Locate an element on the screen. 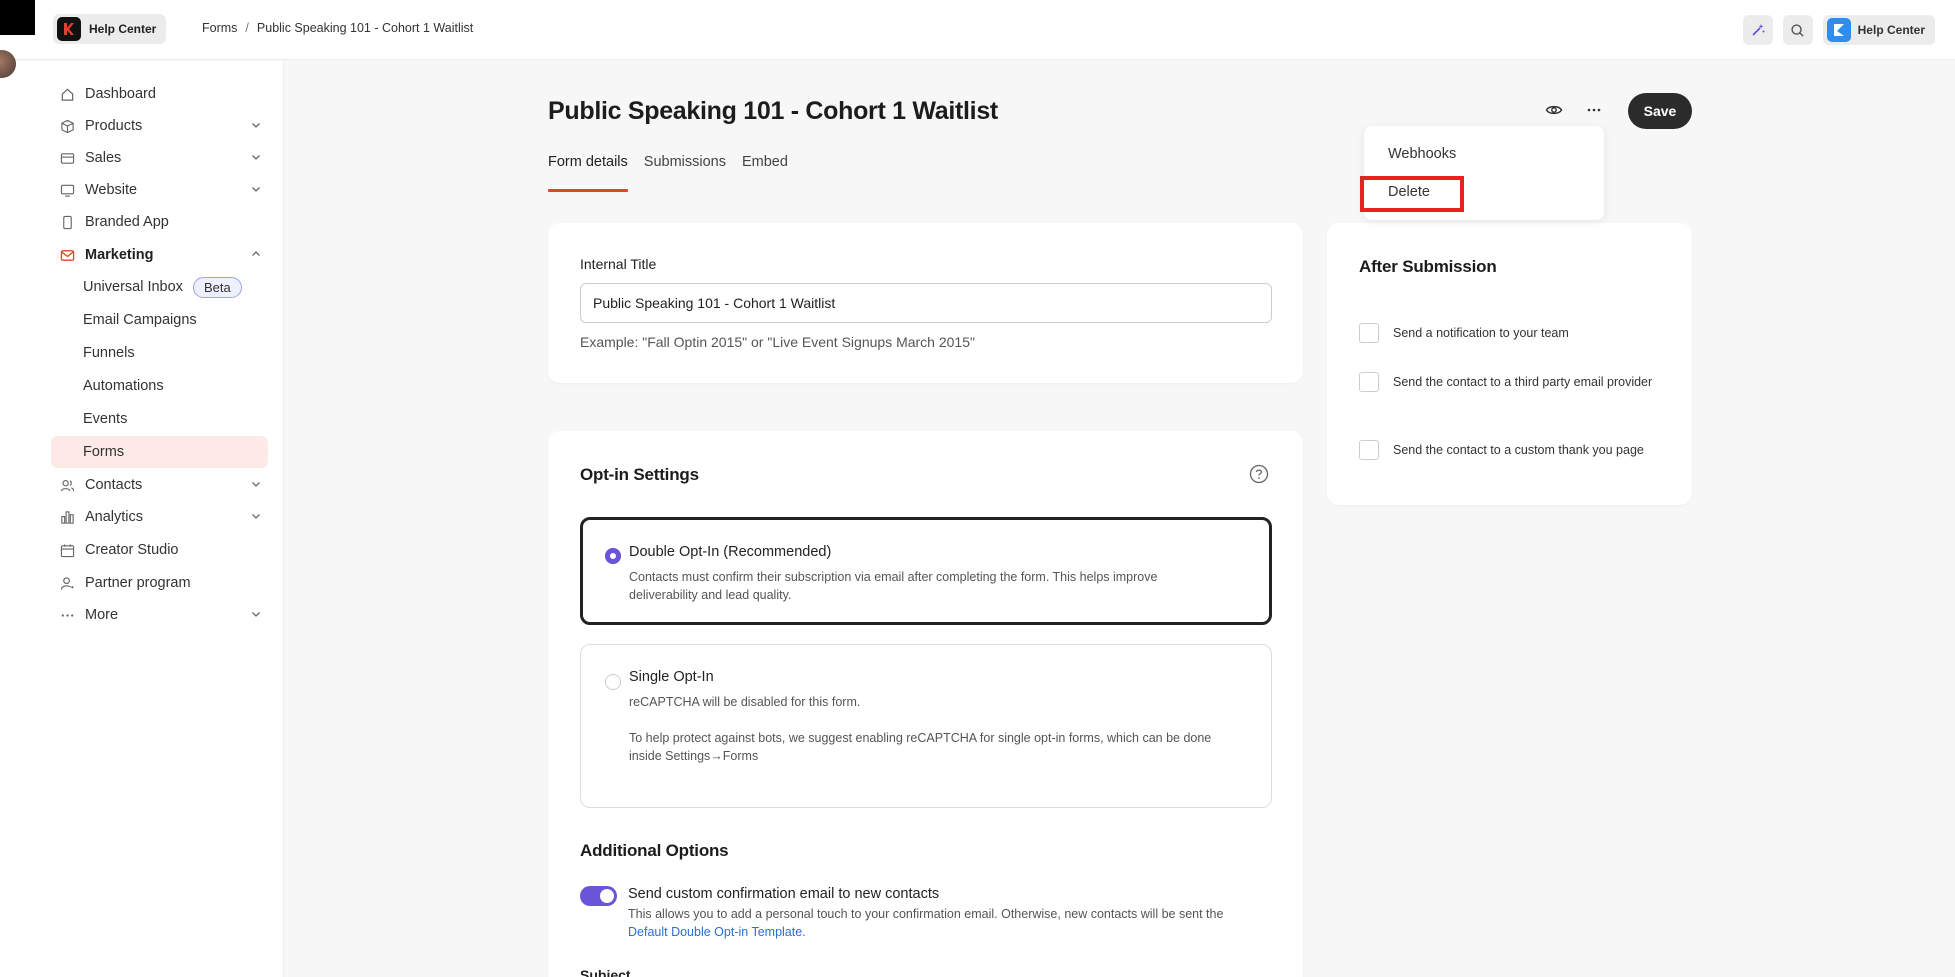 This screenshot has height=977, width=1955. help-logo-icon is located at coordinates (1838, 30).